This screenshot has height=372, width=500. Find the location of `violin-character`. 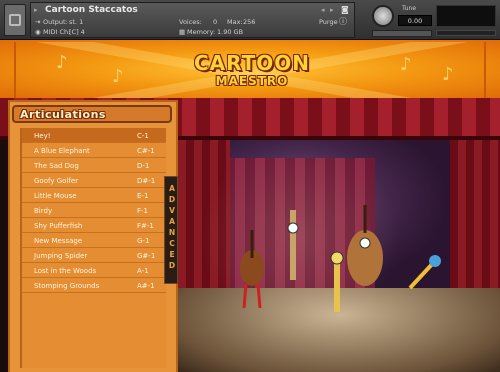

violin-character is located at coordinates (252, 269).